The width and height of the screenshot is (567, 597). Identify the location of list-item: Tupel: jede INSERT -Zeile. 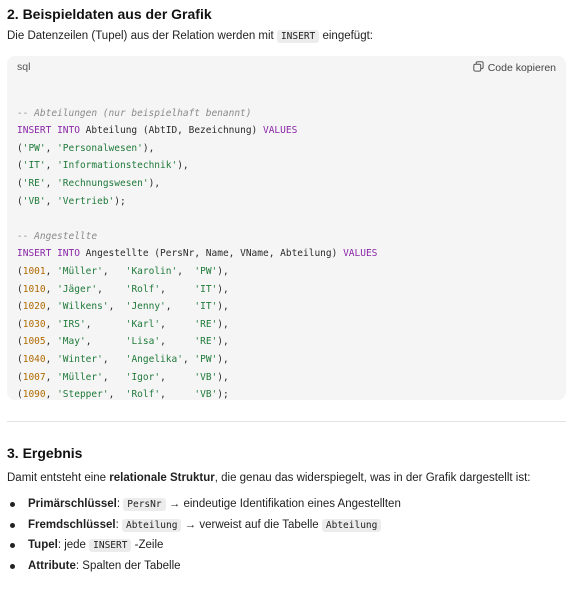
(204, 545).